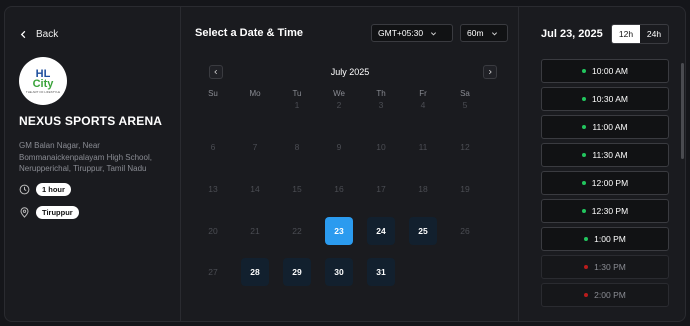 The width and height of the screenshot is (690, 326). Describe the element at coordinates (381, 189) in the screenshot. I see `calendar-day: 17` at that location.